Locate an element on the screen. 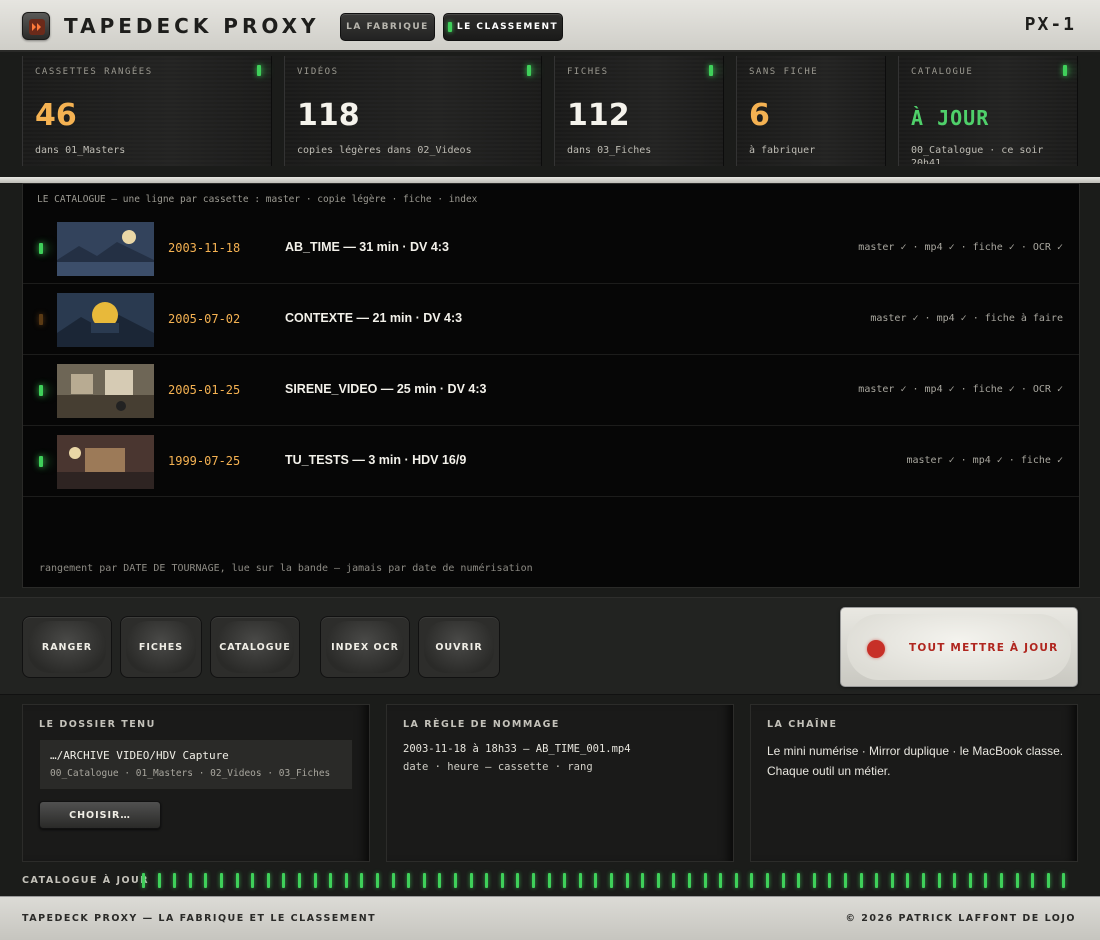  panel-title: LE DOSSIER TENU is located at coordinates (97, 724).